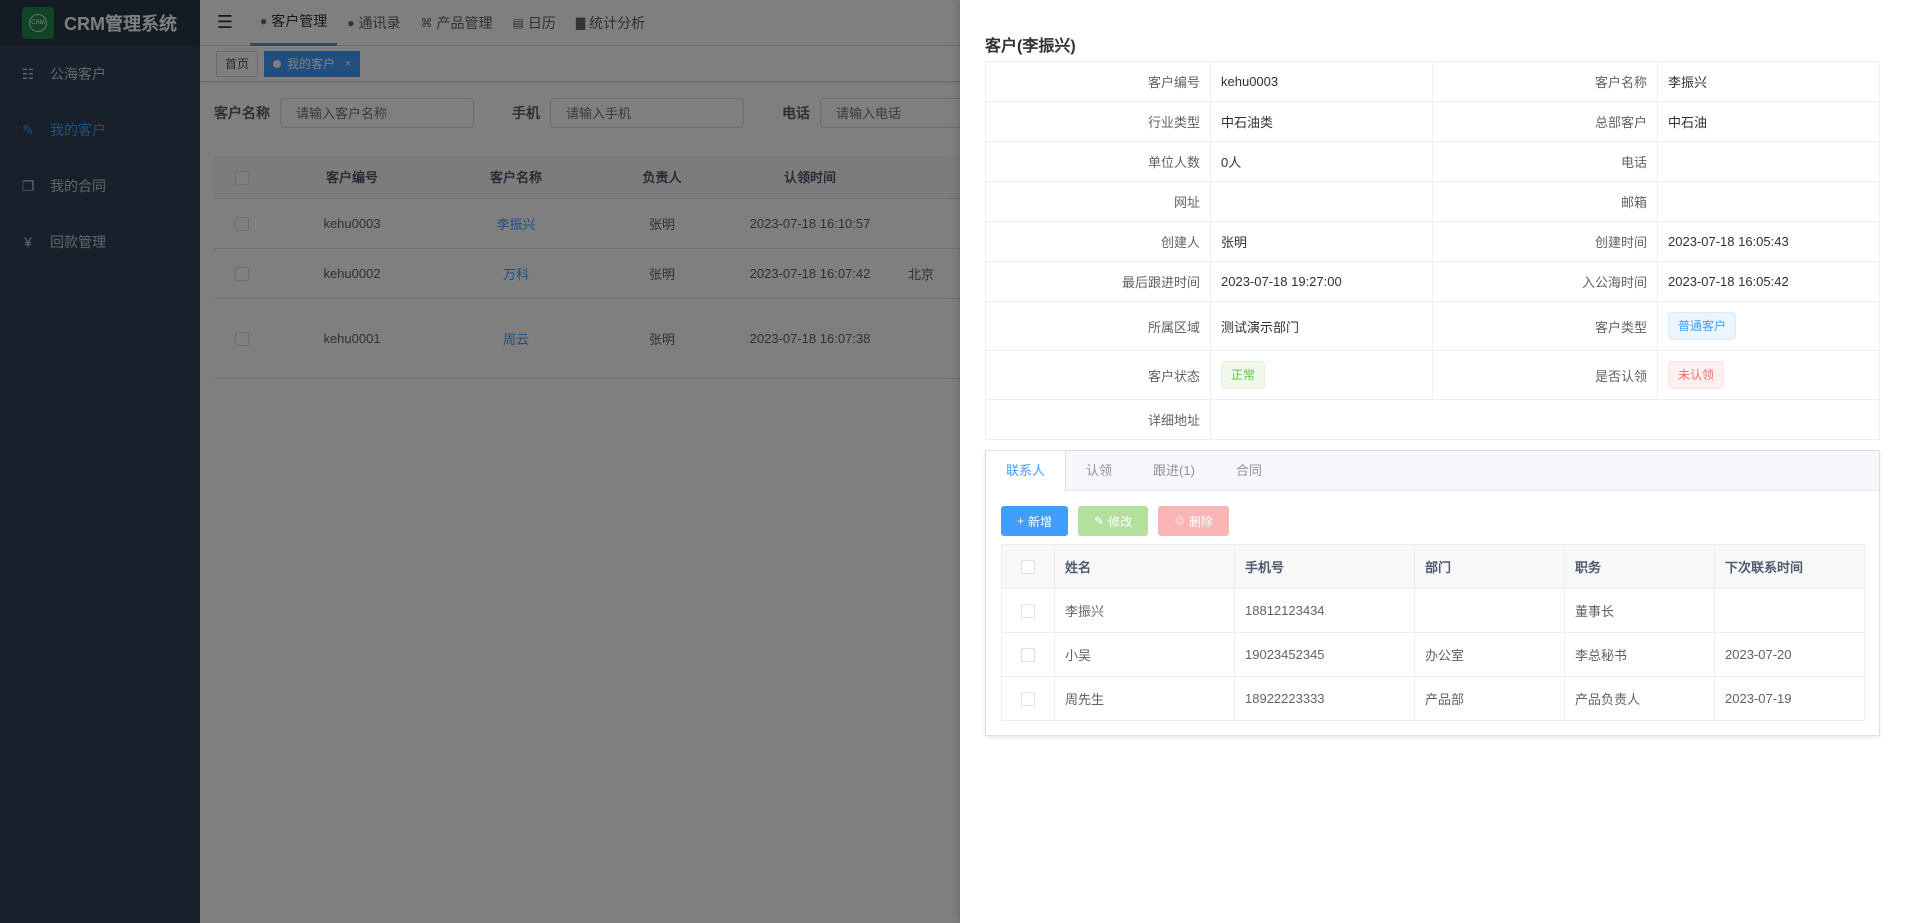 The height and width of the screenshot is (923, 1920). I want to click on customer-type-badge: 普通客户, so click(1702, 326).